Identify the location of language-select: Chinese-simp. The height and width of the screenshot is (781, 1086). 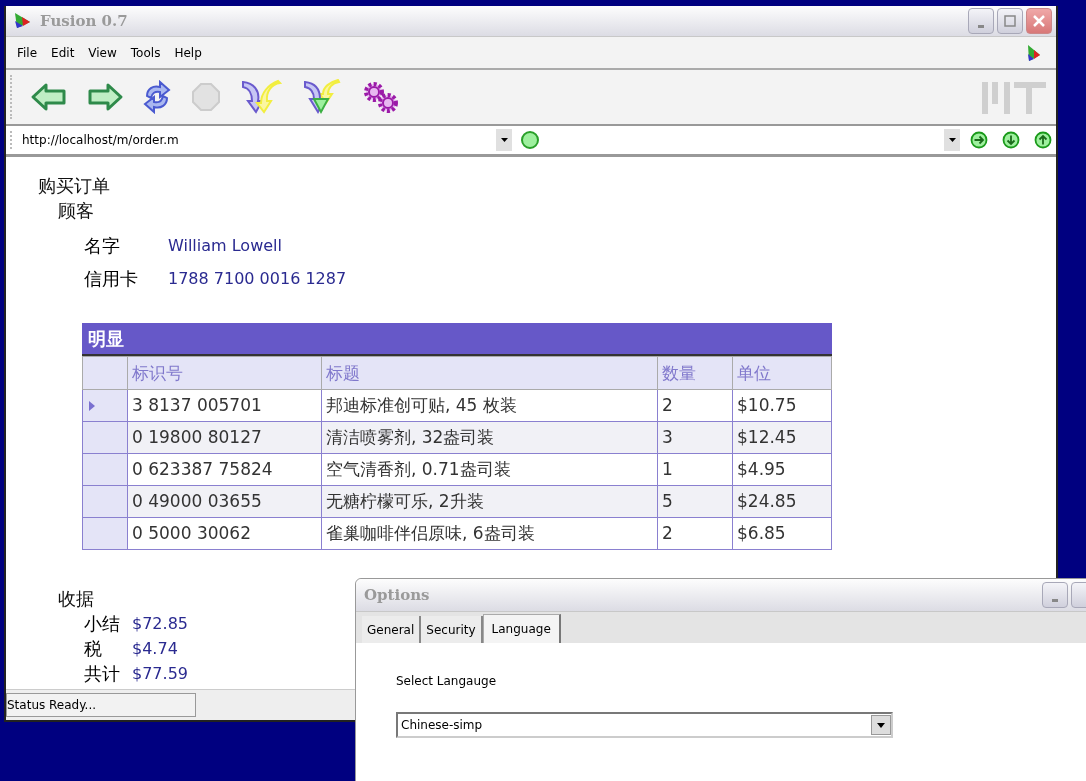
(644, 725).